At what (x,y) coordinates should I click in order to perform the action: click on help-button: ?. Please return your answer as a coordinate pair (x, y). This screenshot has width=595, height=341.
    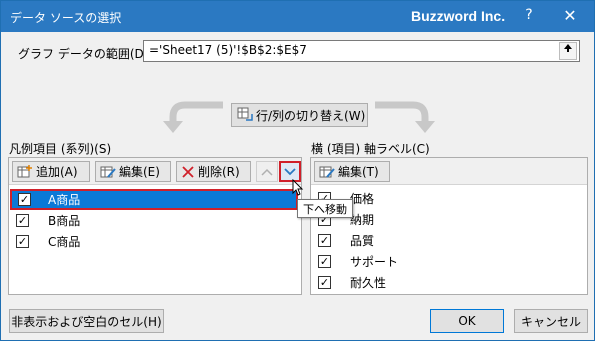
    Looking at the image, I should click on (529, 16).